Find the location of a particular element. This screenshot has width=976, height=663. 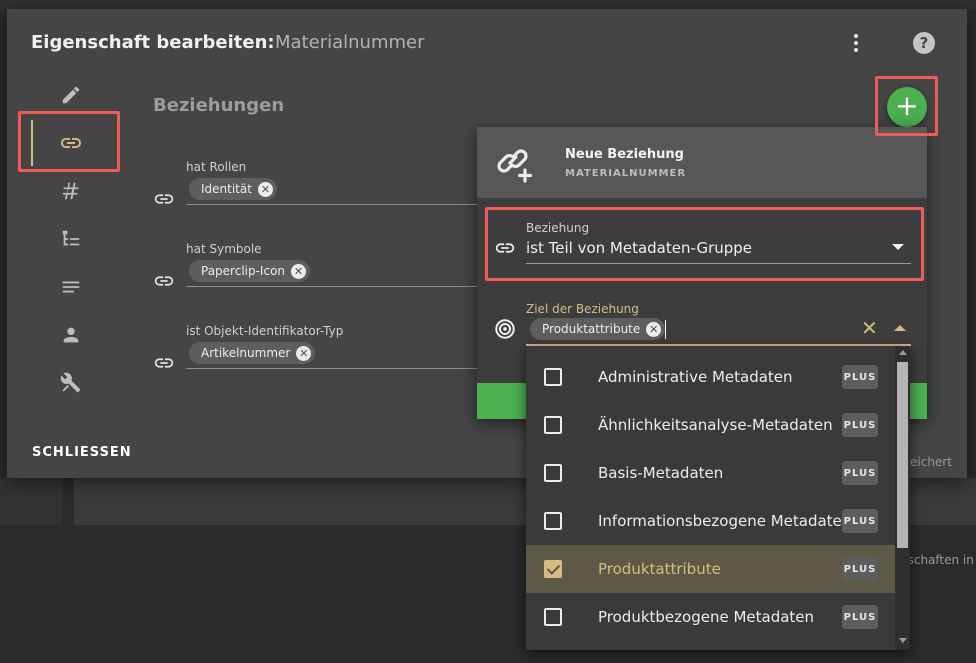

relation-type-underline is located at coordinates (718, 263).